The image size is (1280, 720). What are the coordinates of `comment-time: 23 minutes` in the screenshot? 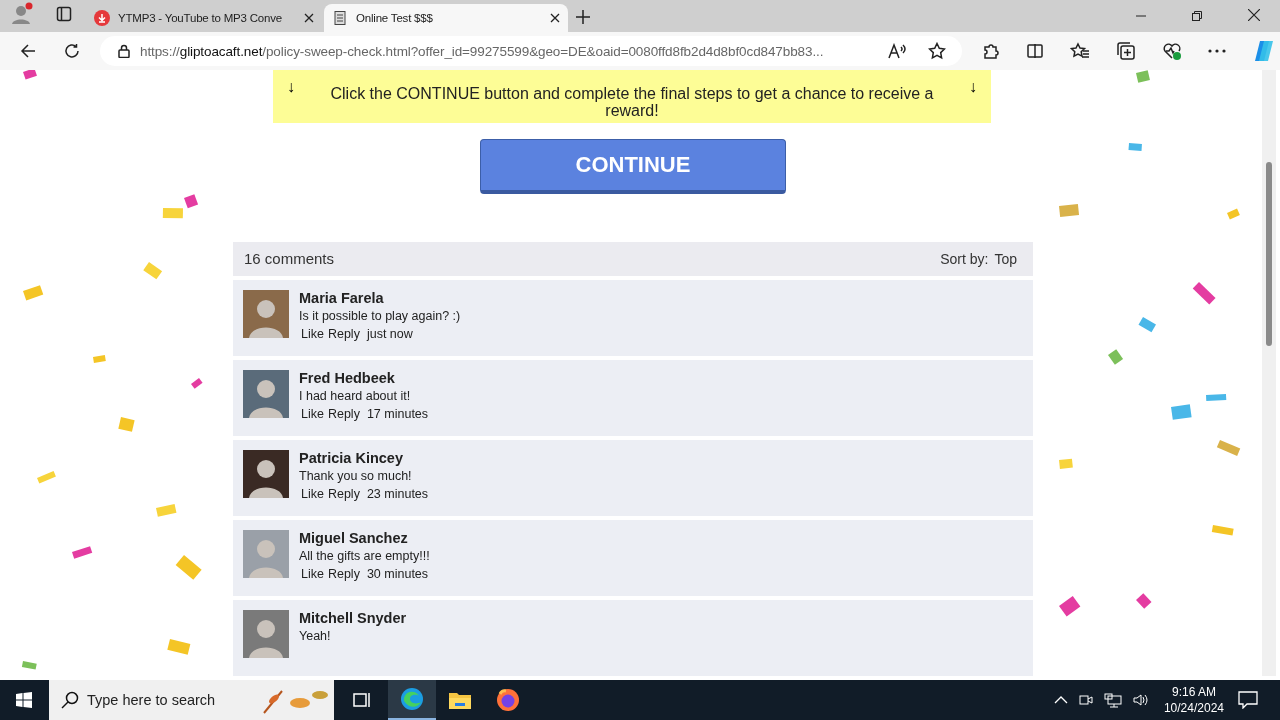 It's located at (397, 494).